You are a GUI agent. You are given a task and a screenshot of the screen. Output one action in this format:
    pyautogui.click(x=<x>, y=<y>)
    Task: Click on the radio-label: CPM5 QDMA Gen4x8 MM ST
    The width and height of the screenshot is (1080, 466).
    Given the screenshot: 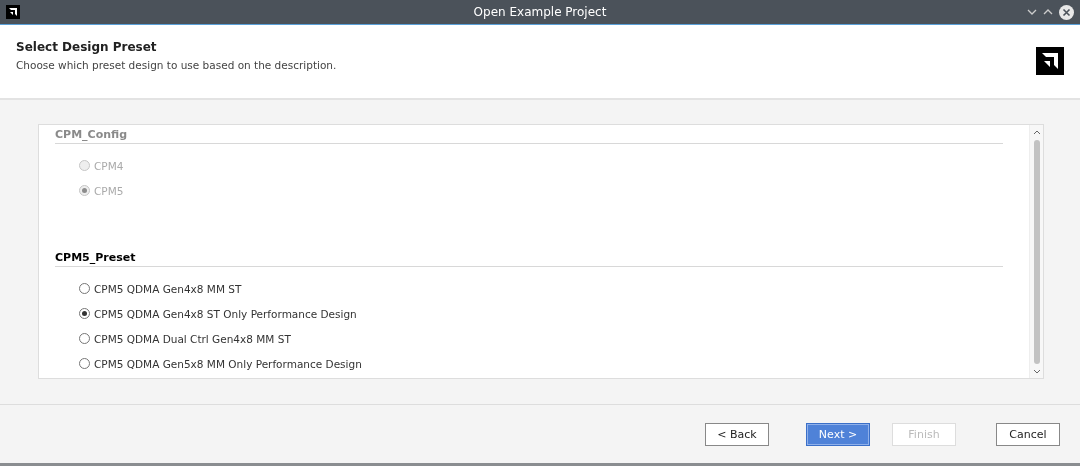 What is the action you would take?
    pyautogui.click(x=168, y=288)
    